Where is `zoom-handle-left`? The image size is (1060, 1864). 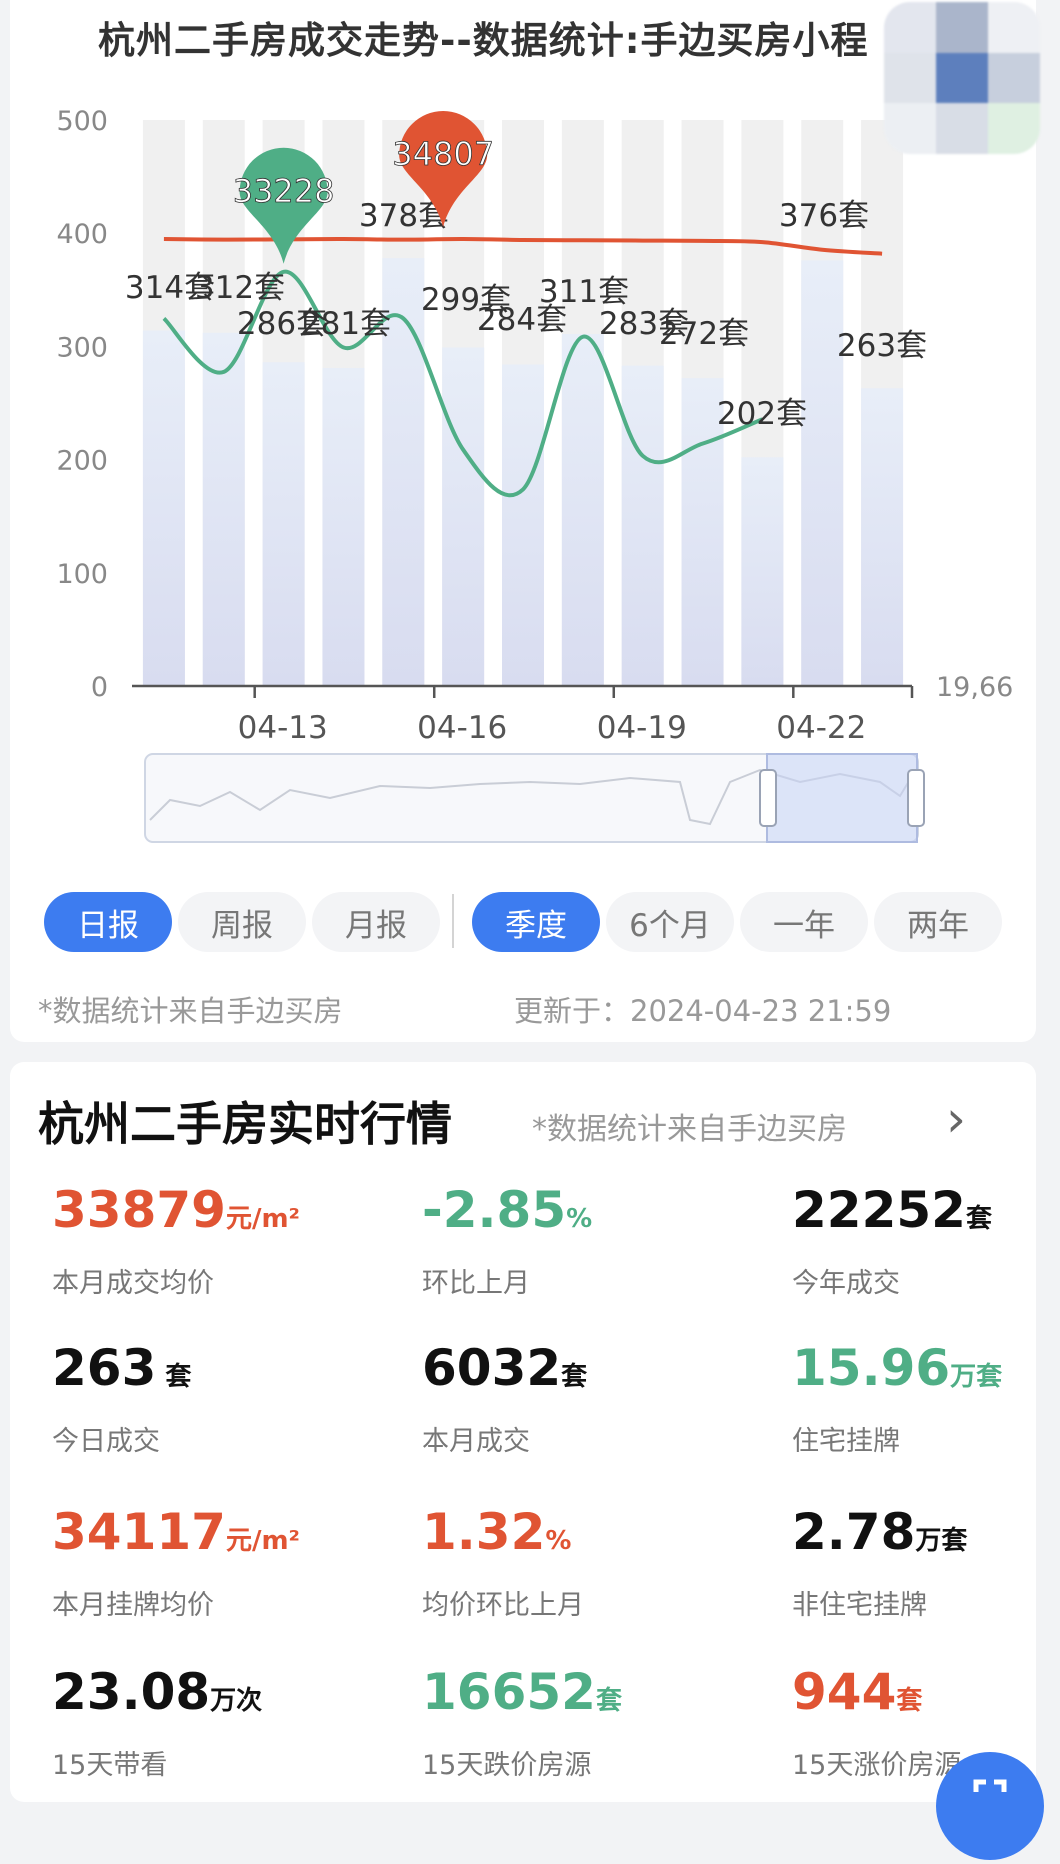 zoom-handle-left is located at coordinates (768, 798).